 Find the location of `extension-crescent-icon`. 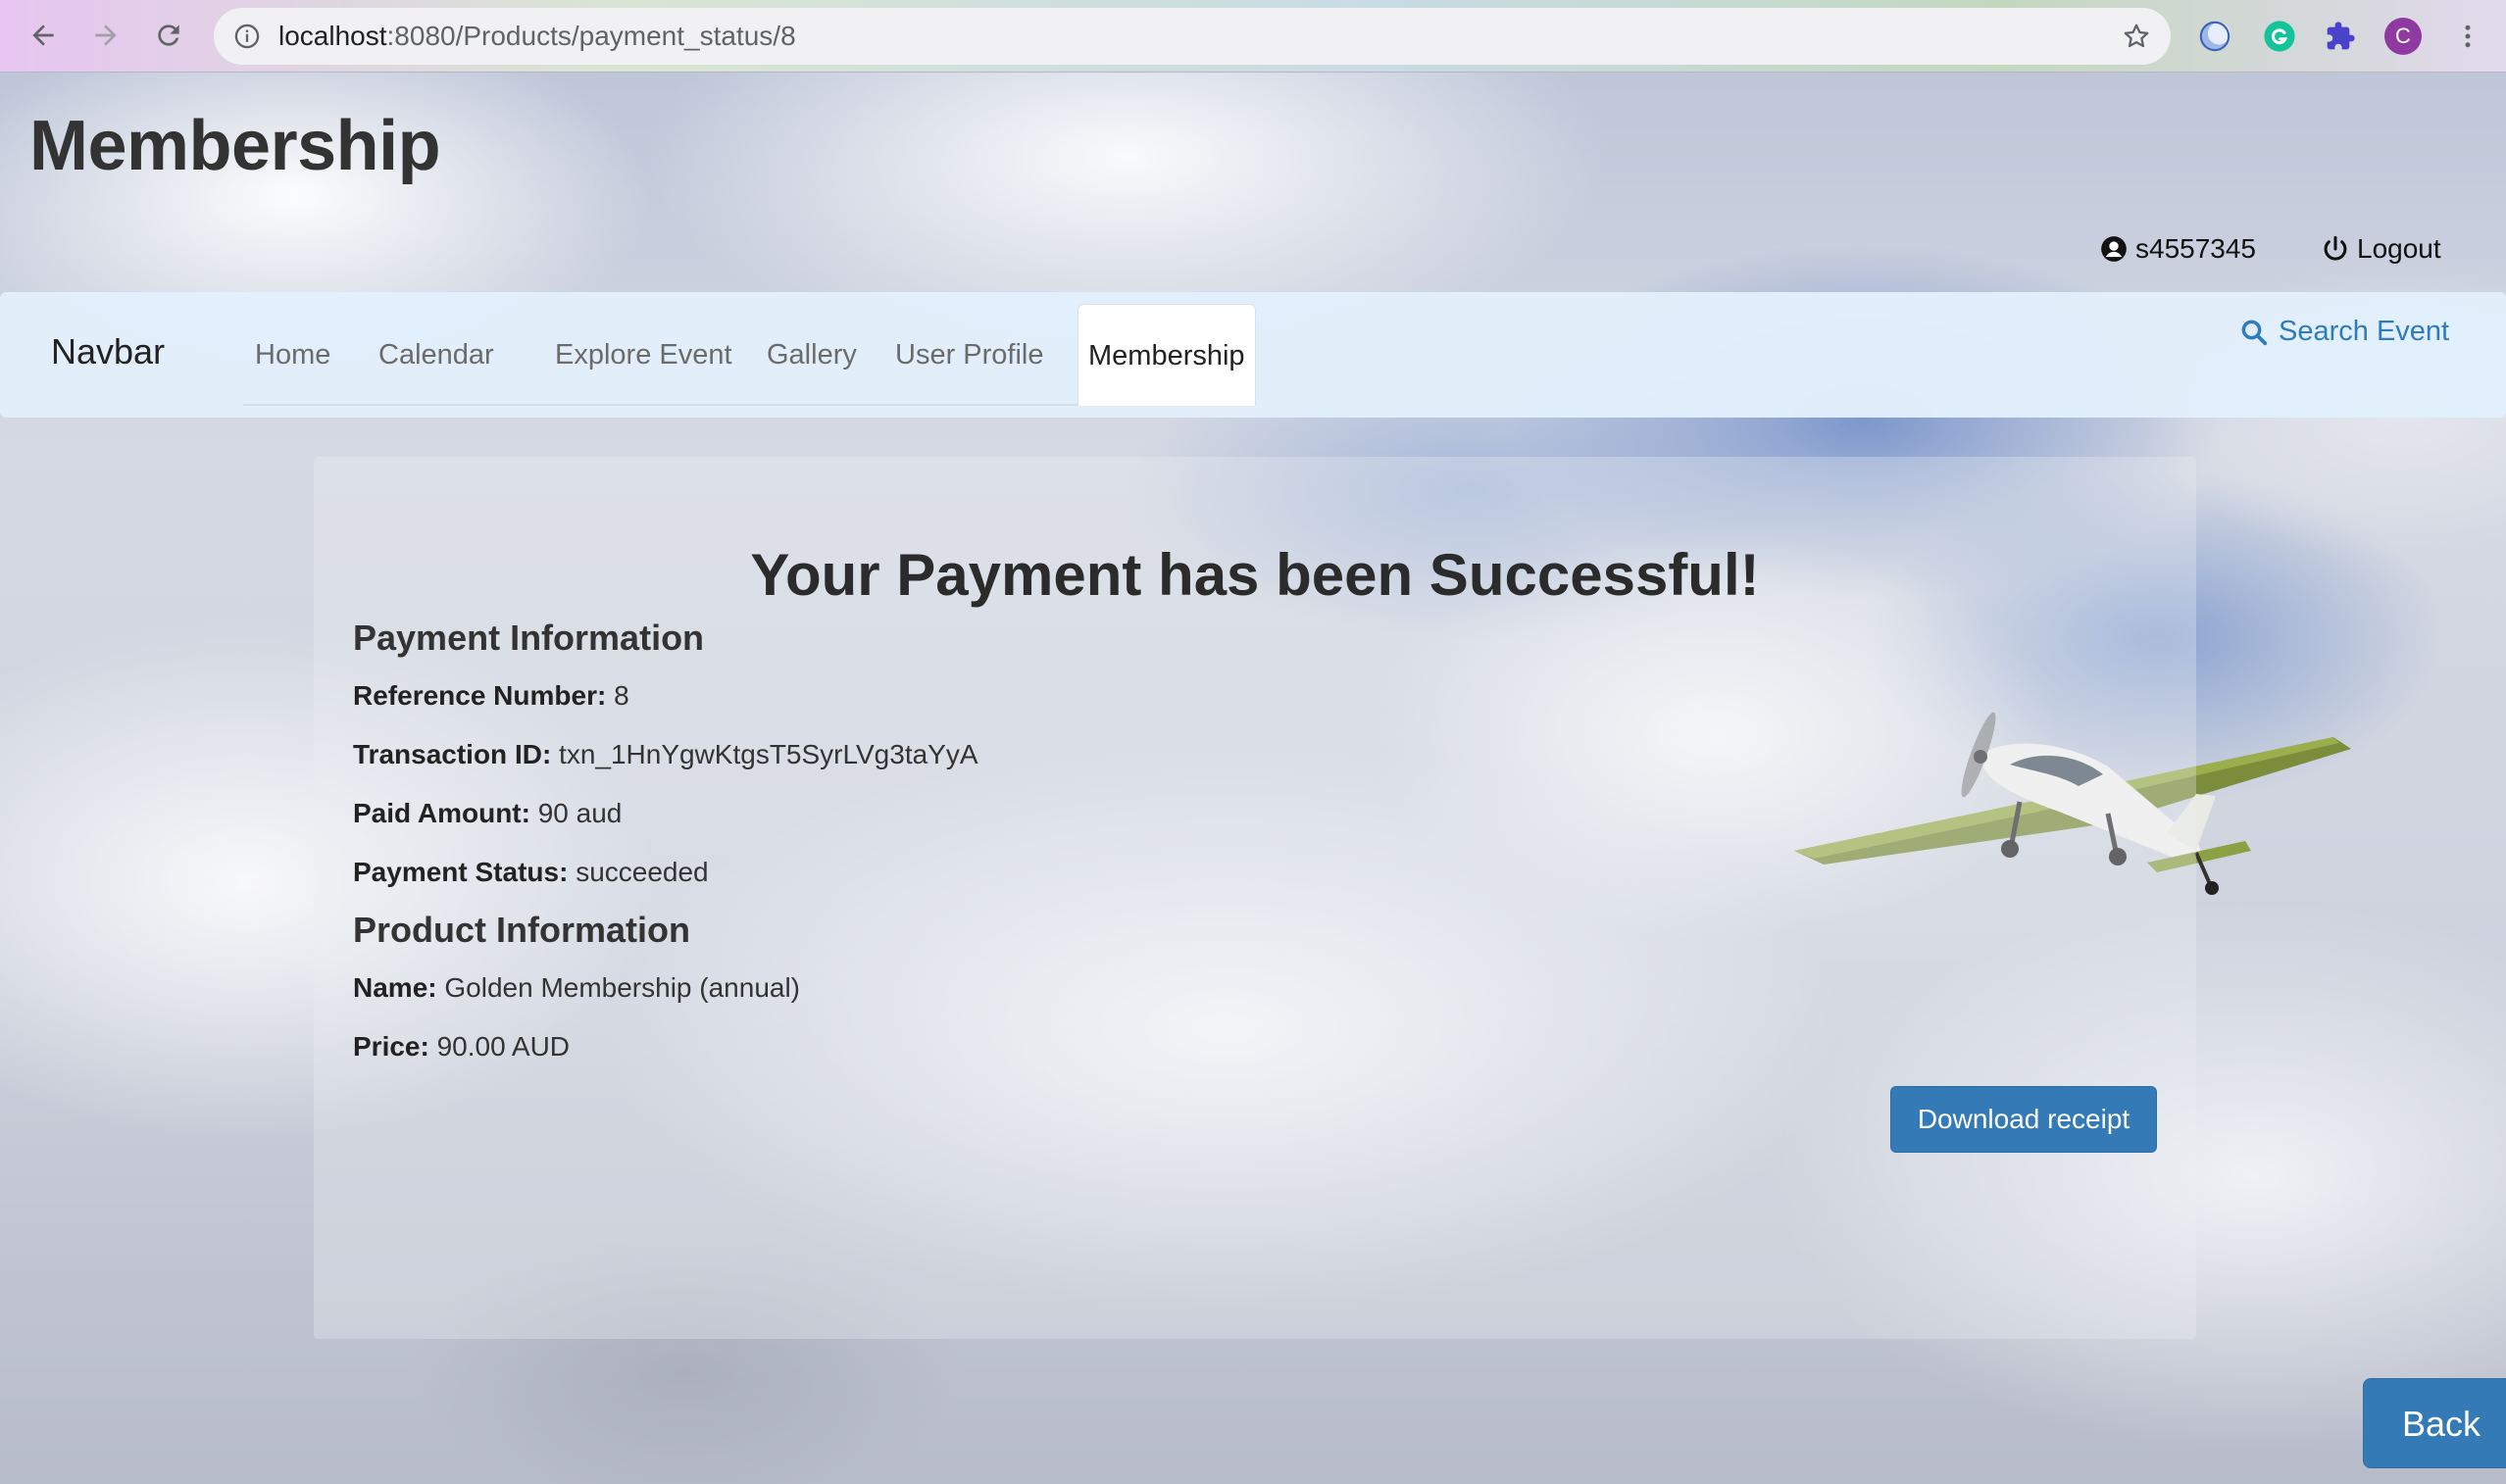

extension-crescent-icon is located at coordinates (2214, 36).